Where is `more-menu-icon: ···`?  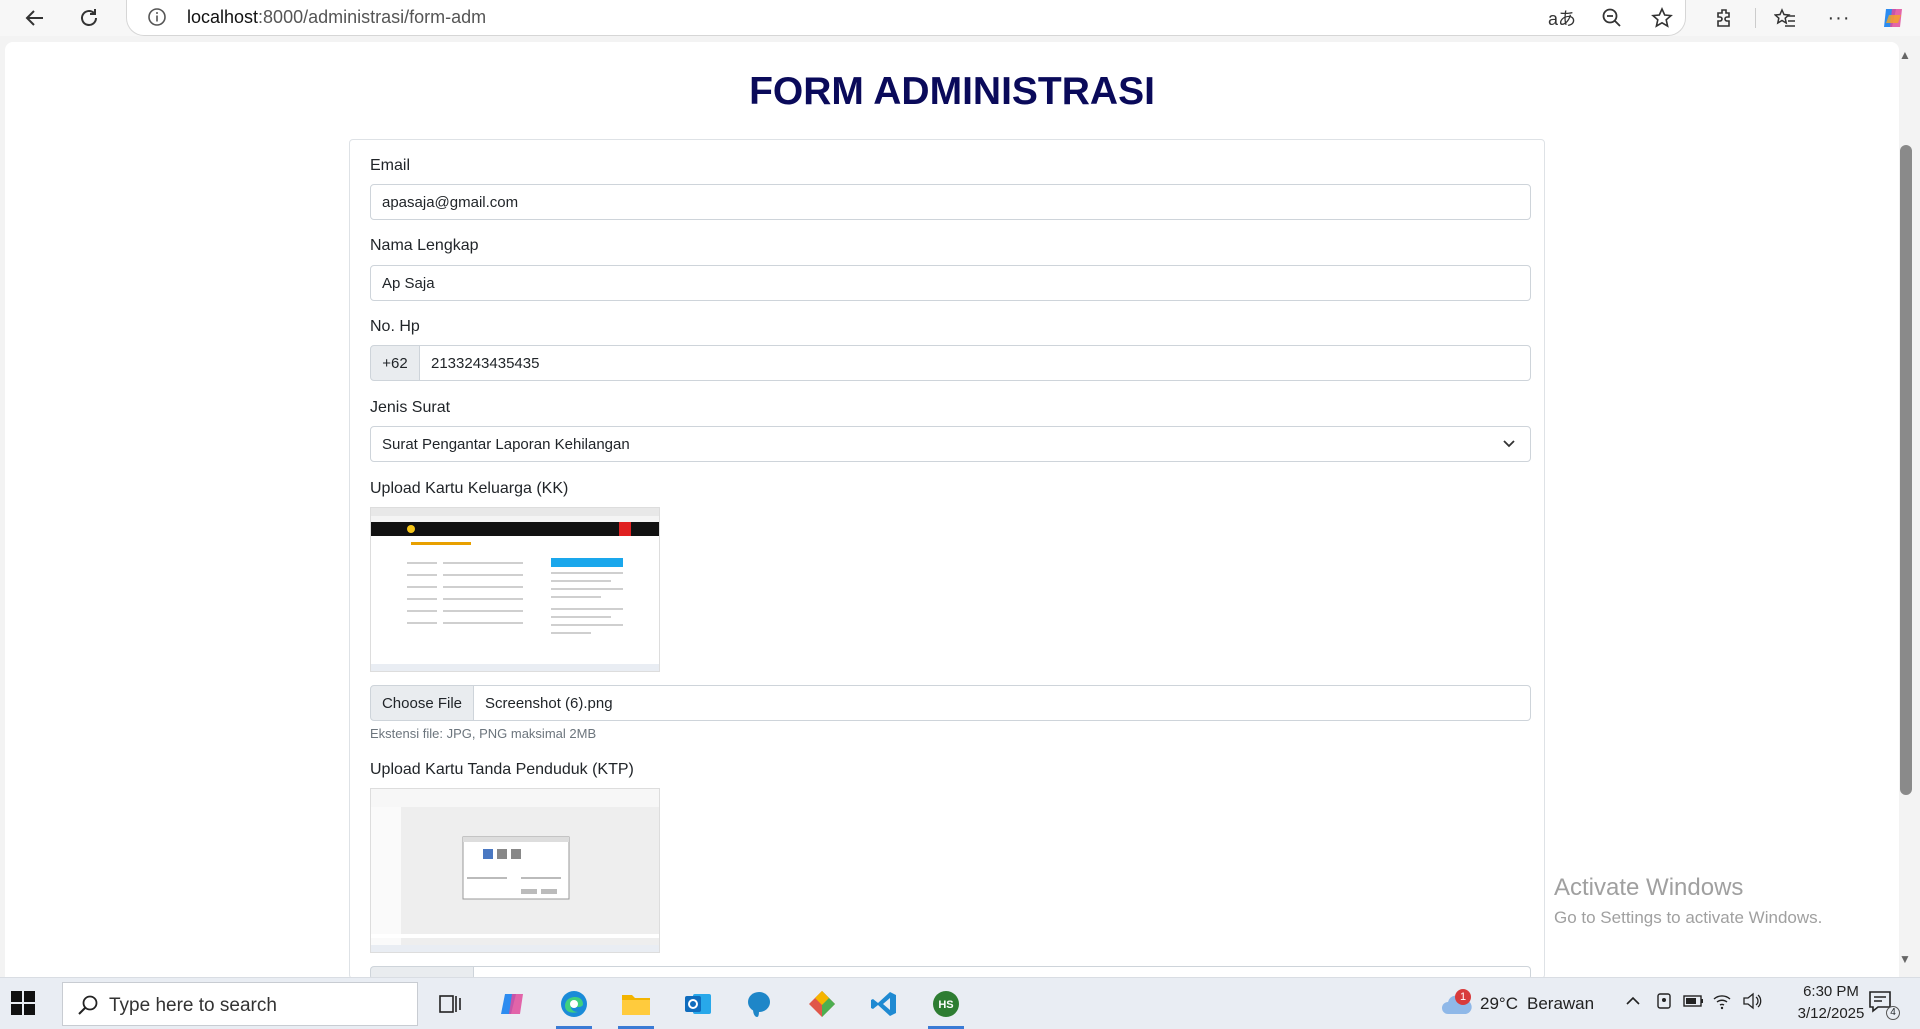
more-menu-icon: ··· is located at coordinates (1839, 18).